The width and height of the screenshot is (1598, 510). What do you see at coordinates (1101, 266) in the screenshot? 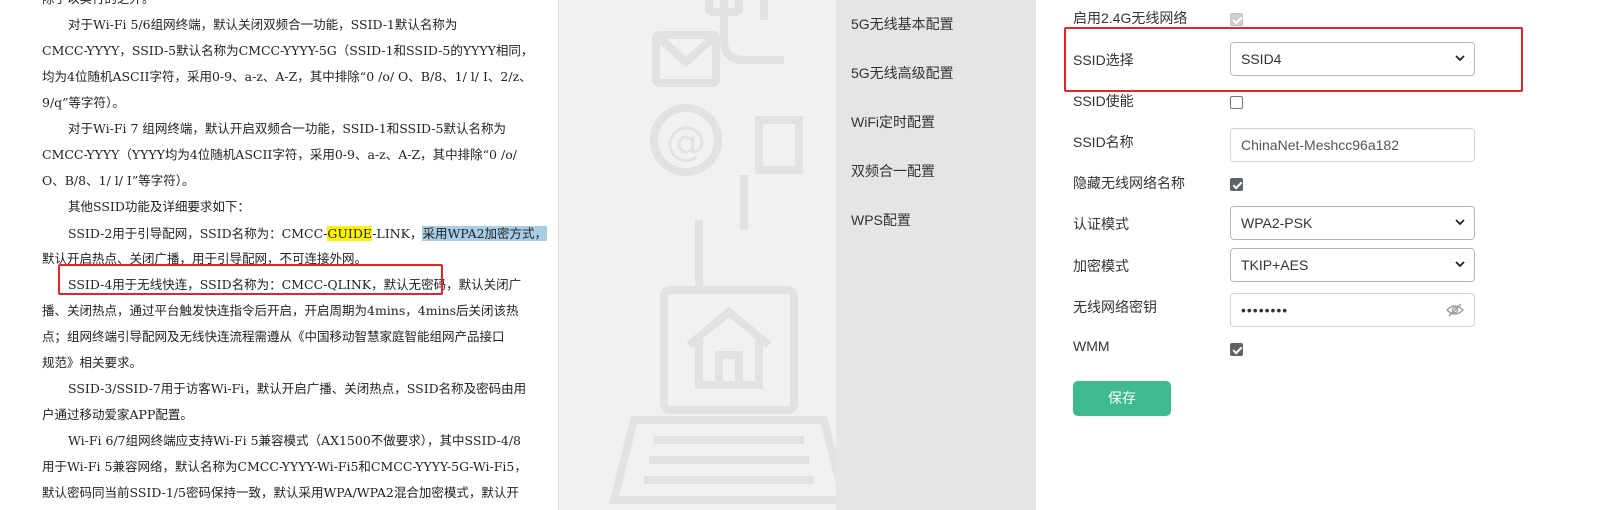
I see `encrypt-mode-label: 加密模式` at bounding box center [1101, 266].